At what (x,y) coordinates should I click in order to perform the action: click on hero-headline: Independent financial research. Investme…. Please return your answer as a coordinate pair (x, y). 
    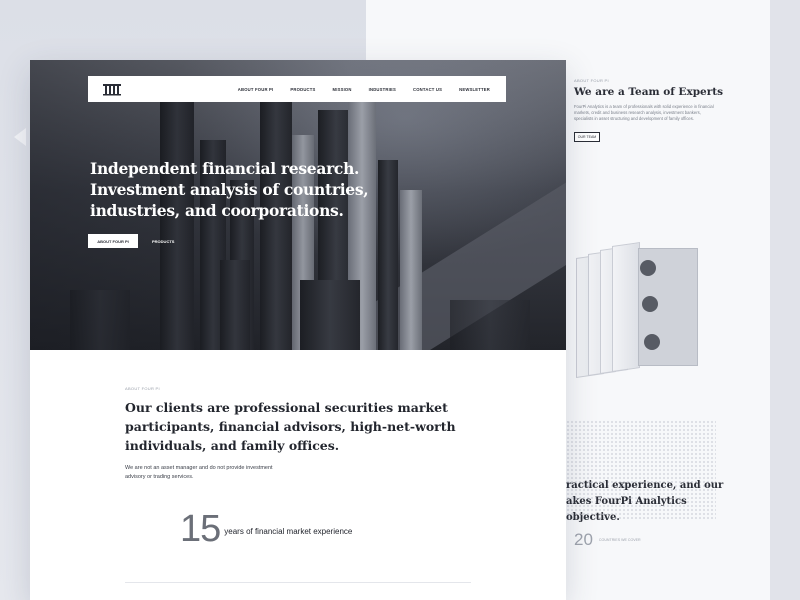
    Looking at the image, I should click on (240, 189).